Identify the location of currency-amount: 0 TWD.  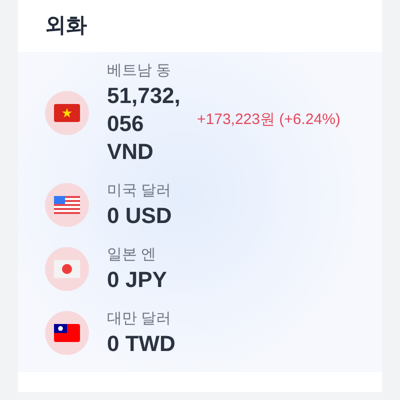
(141, 344).